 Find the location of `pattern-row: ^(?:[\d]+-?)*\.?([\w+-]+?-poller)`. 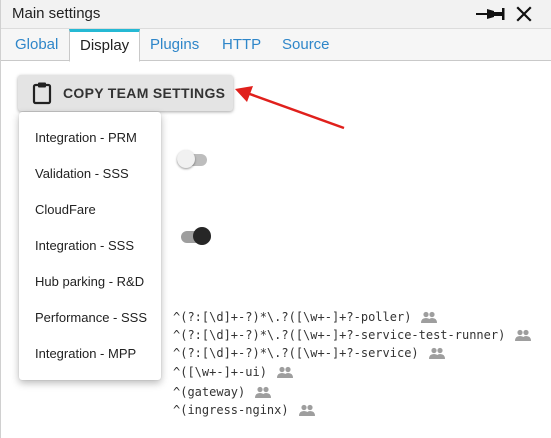

pattern-row: ^(?:[\d]+-?)*\.?([\w+-]+?-poller) is located at coordinates (305, 318).